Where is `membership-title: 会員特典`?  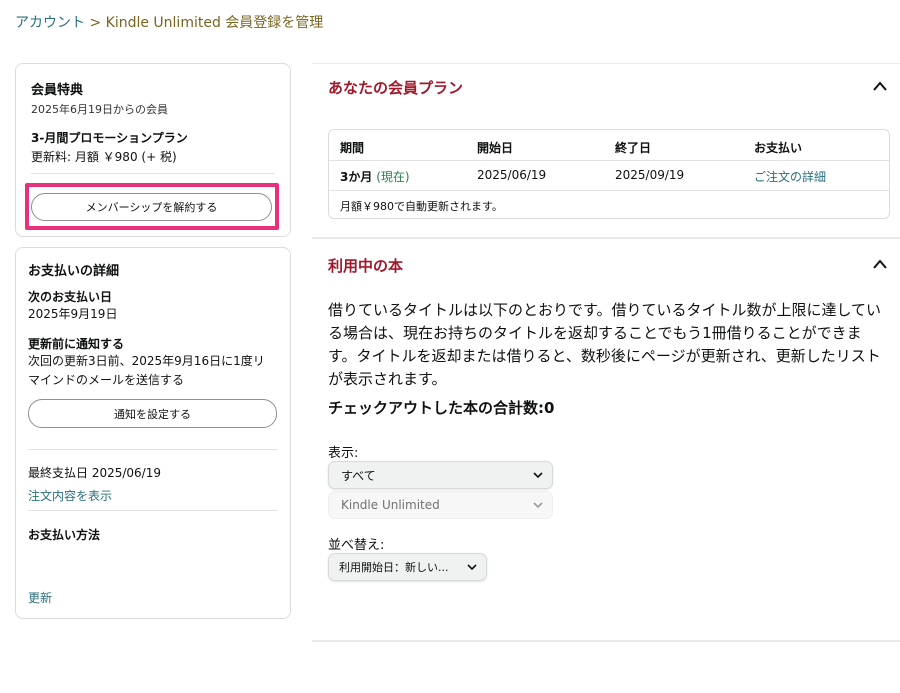
membership-title: 会員特典 is located at coordinates (57, 90).